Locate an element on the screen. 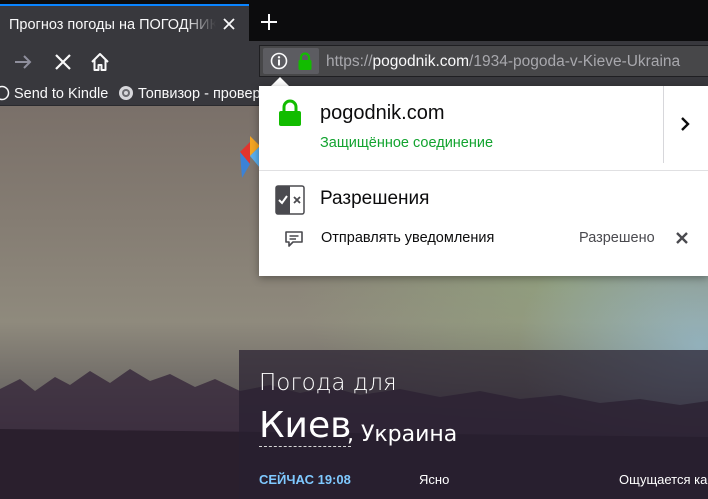 This screenshot has height=499, width=708. connection-status: Защищённое соединение is located at coordinates (407, 143).